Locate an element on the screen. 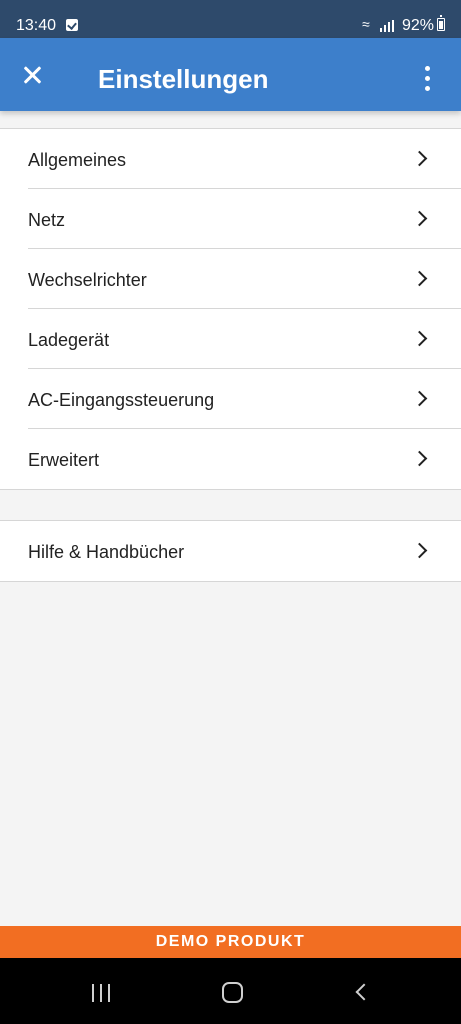 The height and width of the screenshot is (1024, 461). battery-icon is located at coordinates (441, 23).